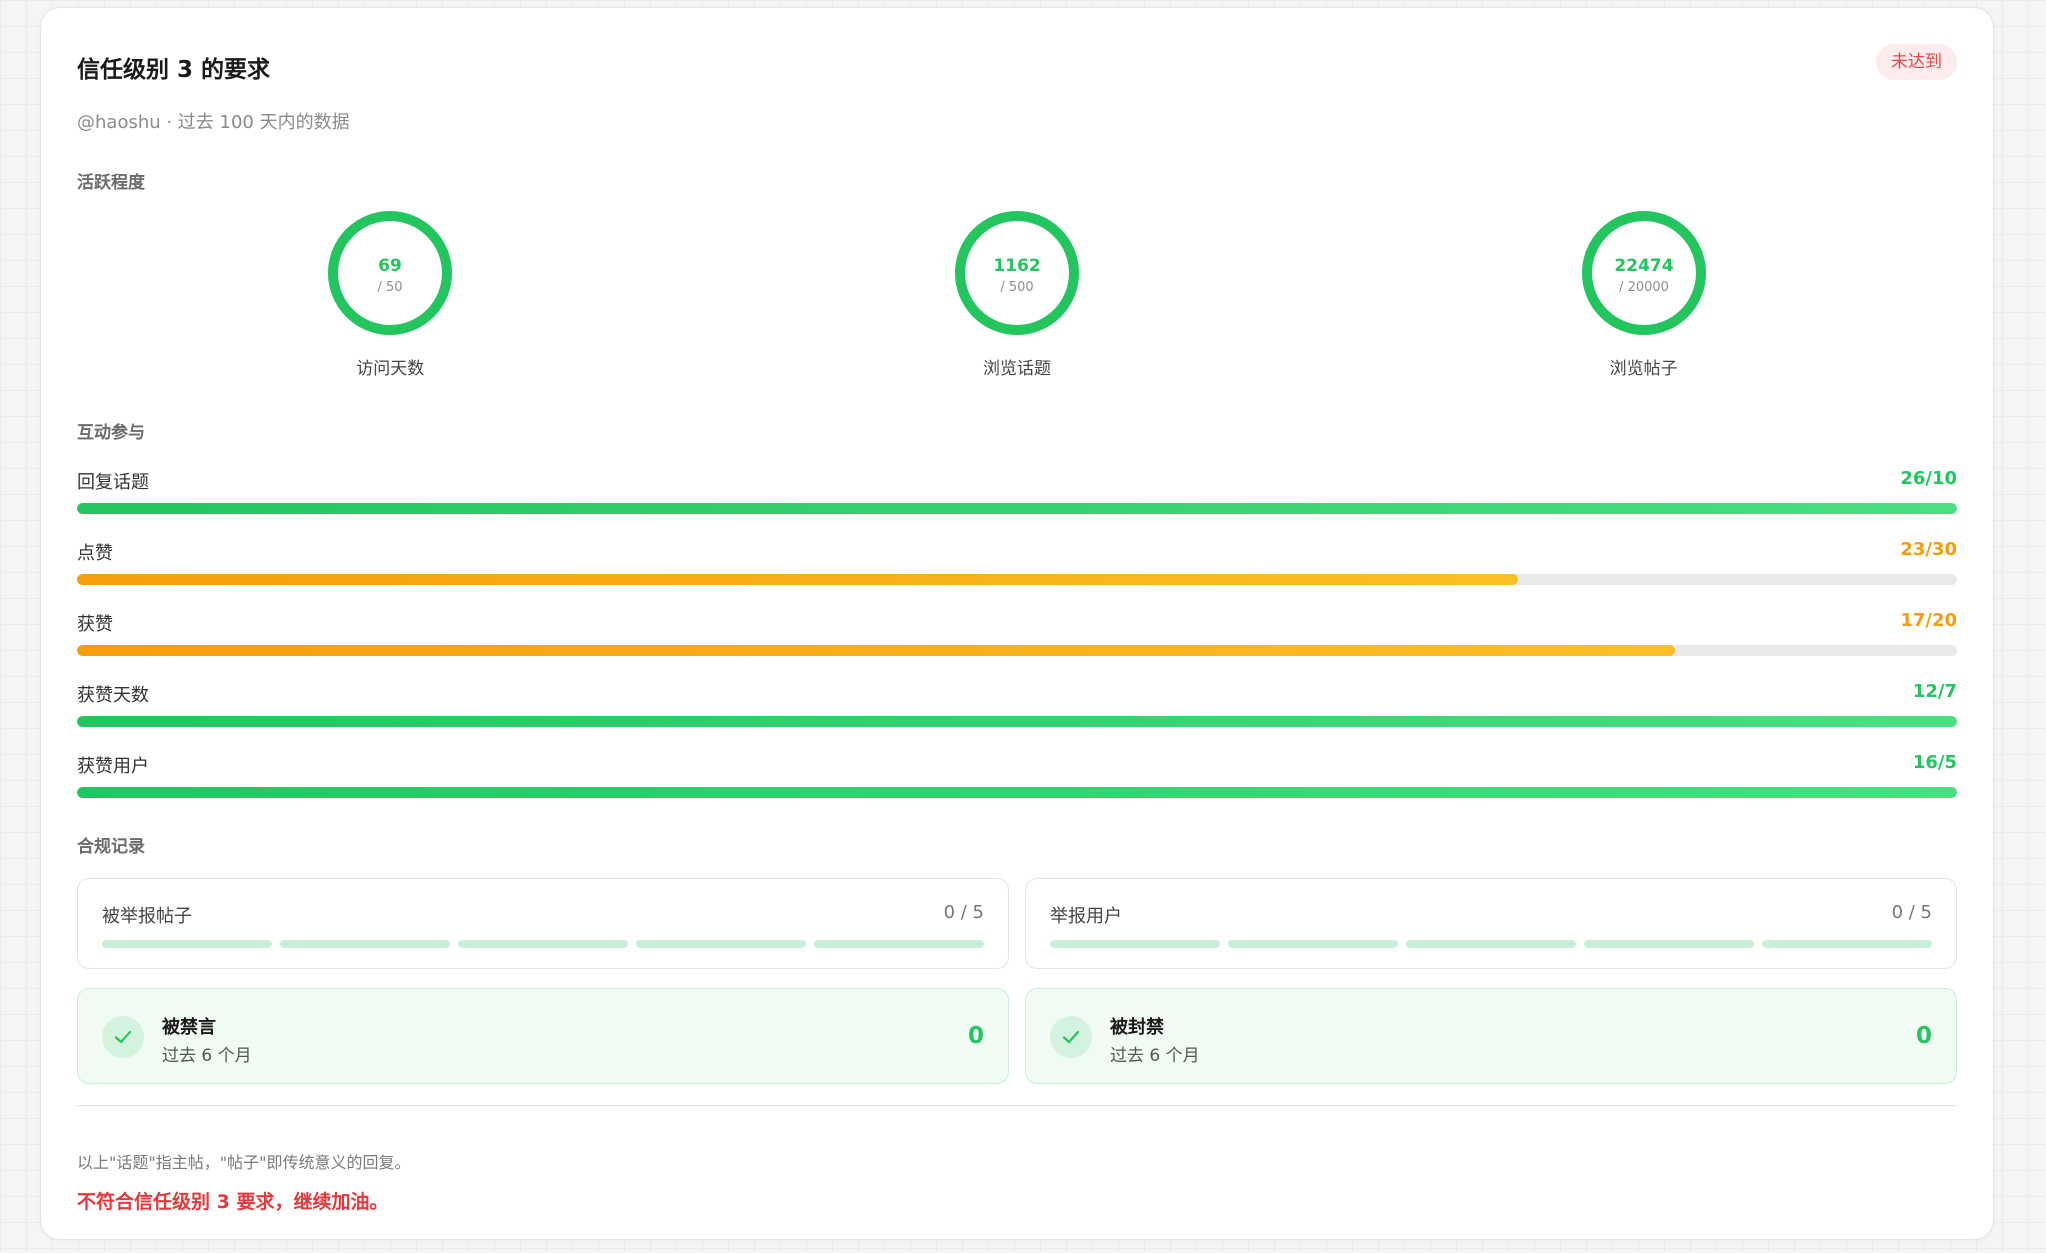  What do you see at coordinates (1928, 620) in the screenshot?
I see `bar-value: 17/20` at bounding box center [1928, 620].